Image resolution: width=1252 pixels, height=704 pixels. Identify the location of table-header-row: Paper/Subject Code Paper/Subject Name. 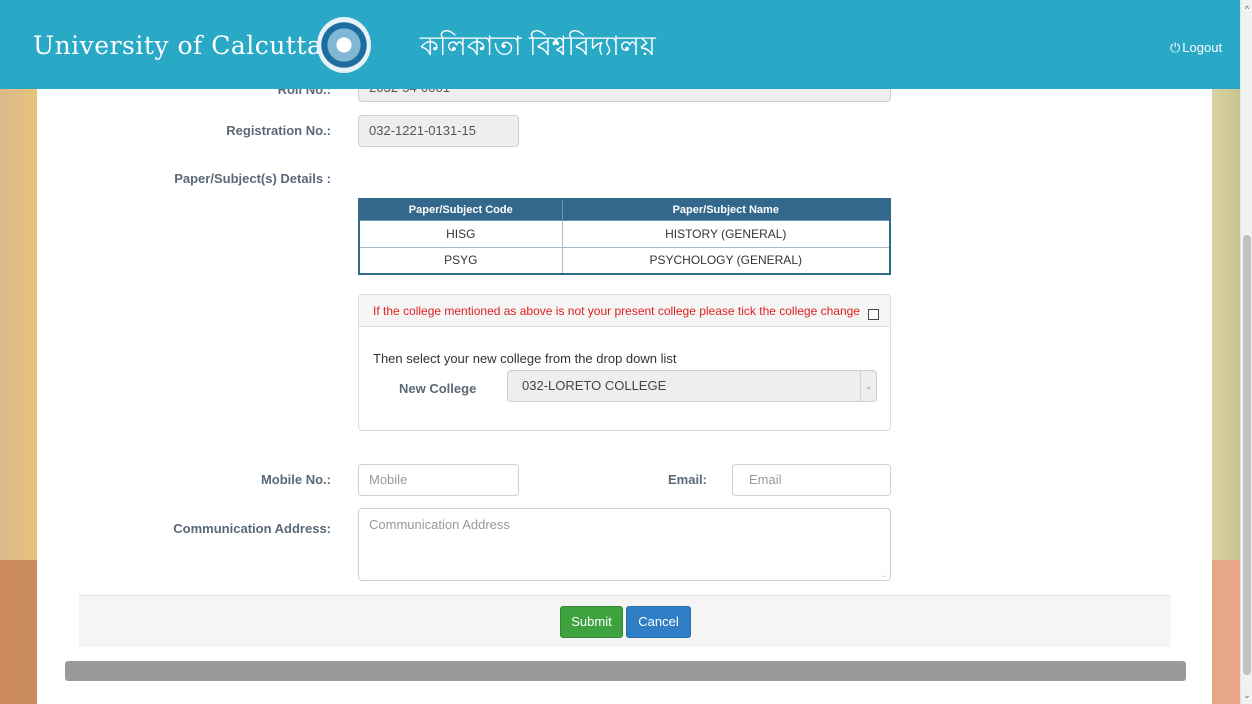
(624, 209).